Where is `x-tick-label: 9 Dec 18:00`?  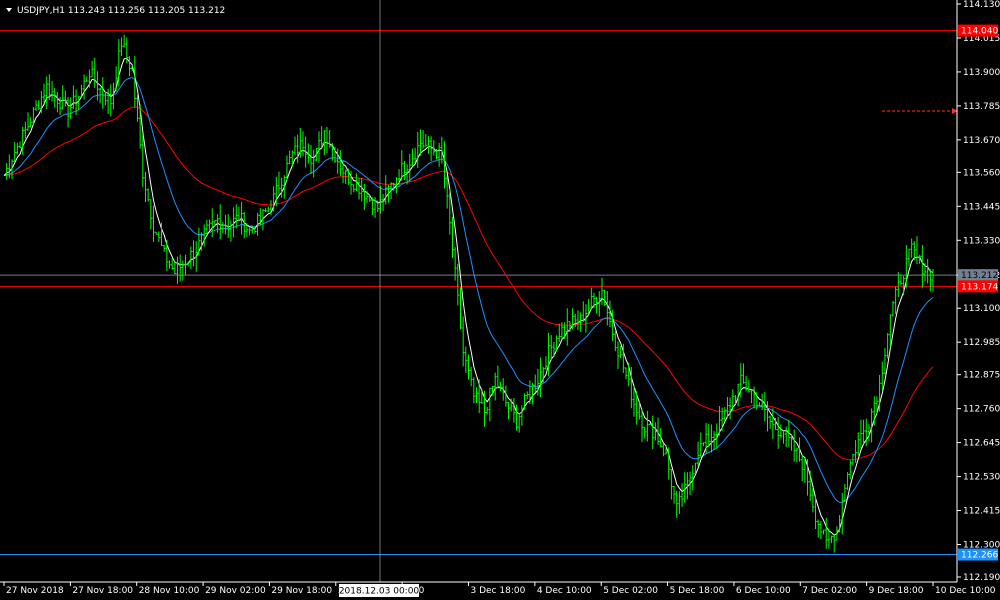
x-tick-label: 9 Dec 18:00 is located at coordinates (896, 591).